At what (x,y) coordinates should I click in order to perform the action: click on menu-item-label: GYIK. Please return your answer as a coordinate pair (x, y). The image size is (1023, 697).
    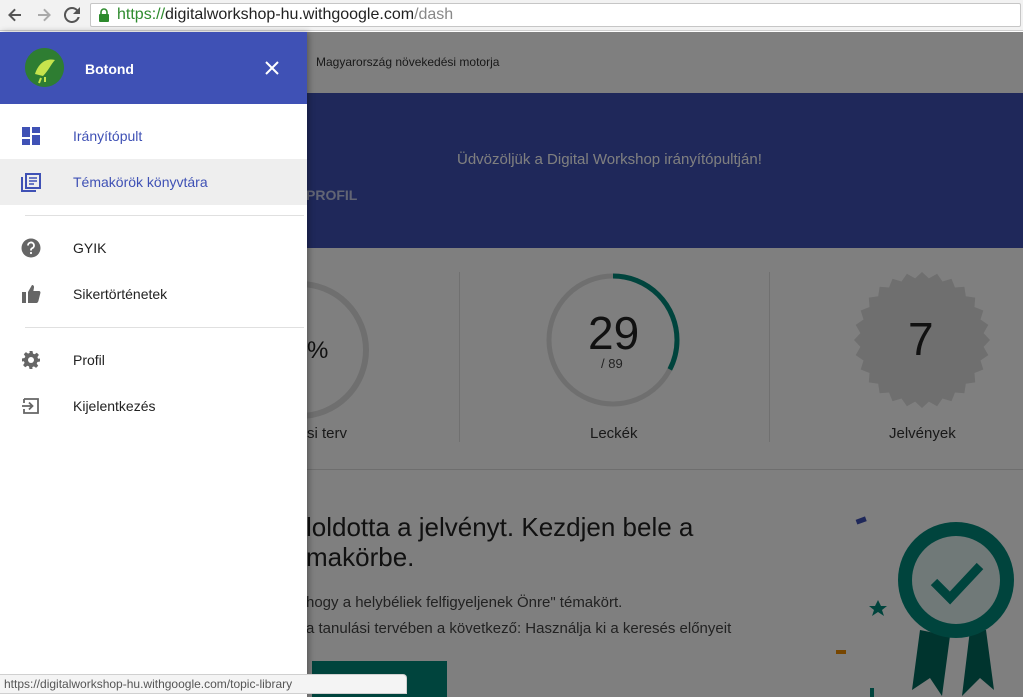
    Looking at the image, I should click on (90, 248).